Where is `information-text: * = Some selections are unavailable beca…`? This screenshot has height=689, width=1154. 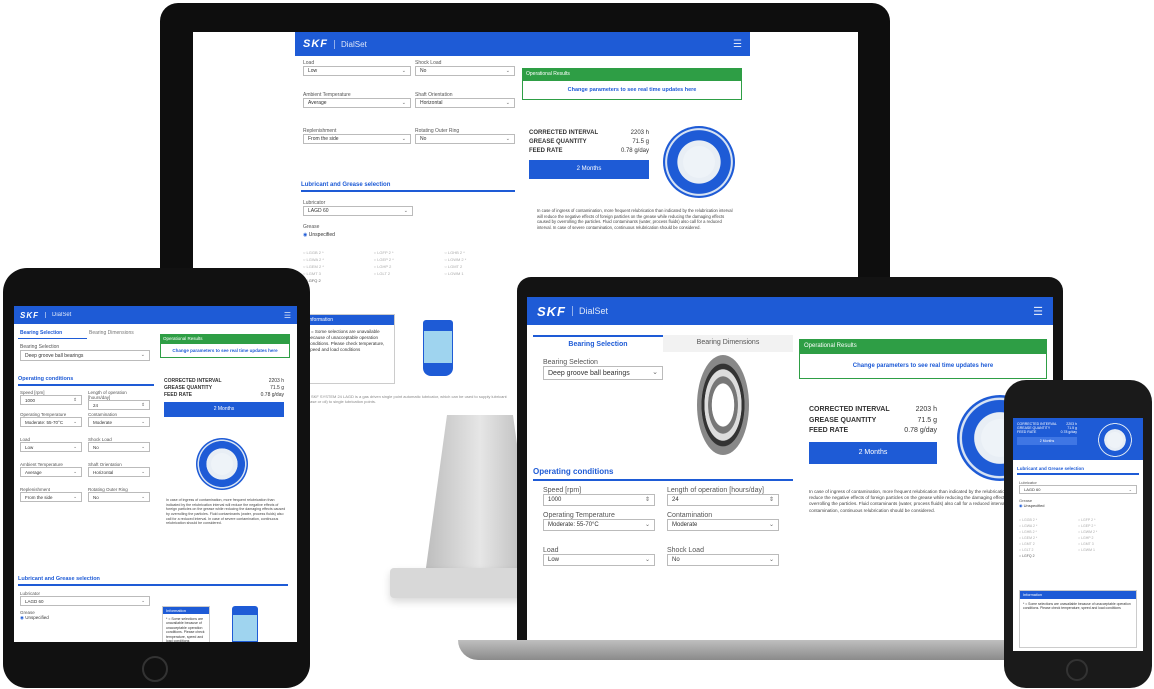 information-text: * = Some selections are unavailable beca… is located at coordinates (185, 629).